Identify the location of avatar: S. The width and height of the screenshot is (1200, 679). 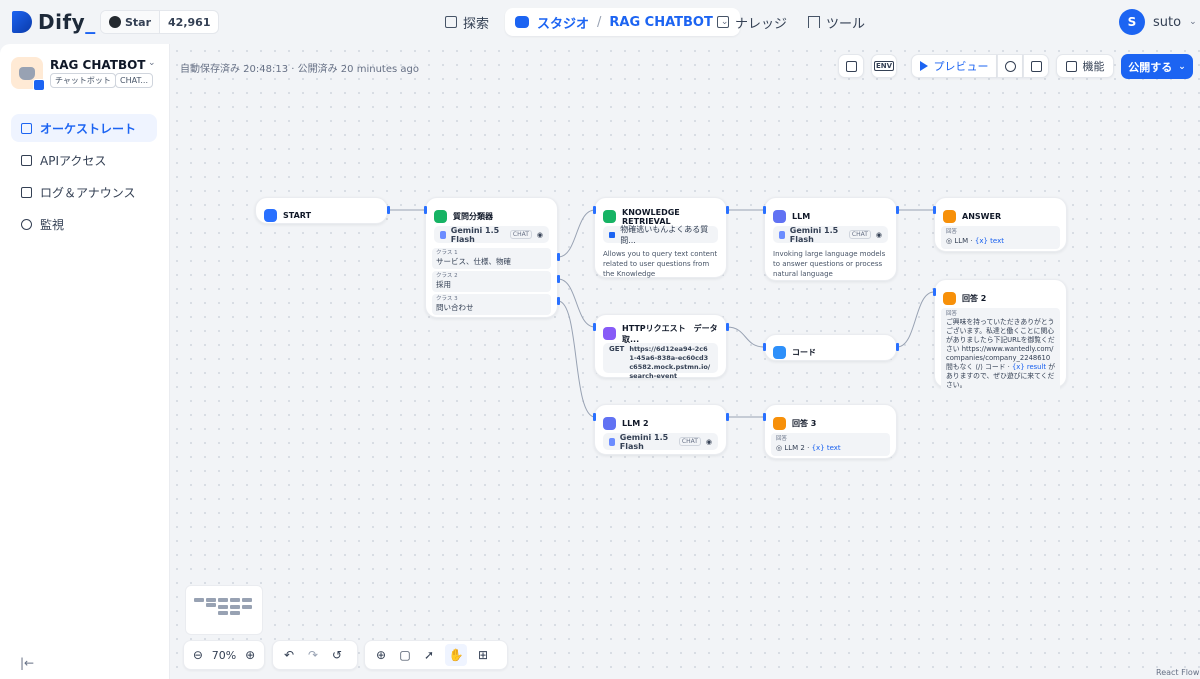
(1132, 22).